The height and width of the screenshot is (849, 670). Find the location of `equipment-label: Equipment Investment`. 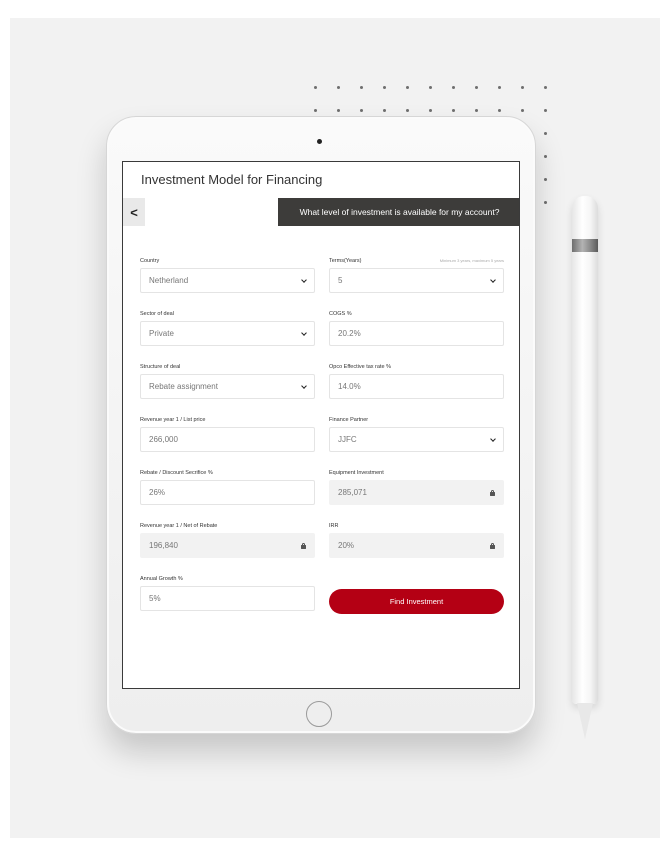

equipment-label: Equipment Investment is located at coordinates (356, 473).